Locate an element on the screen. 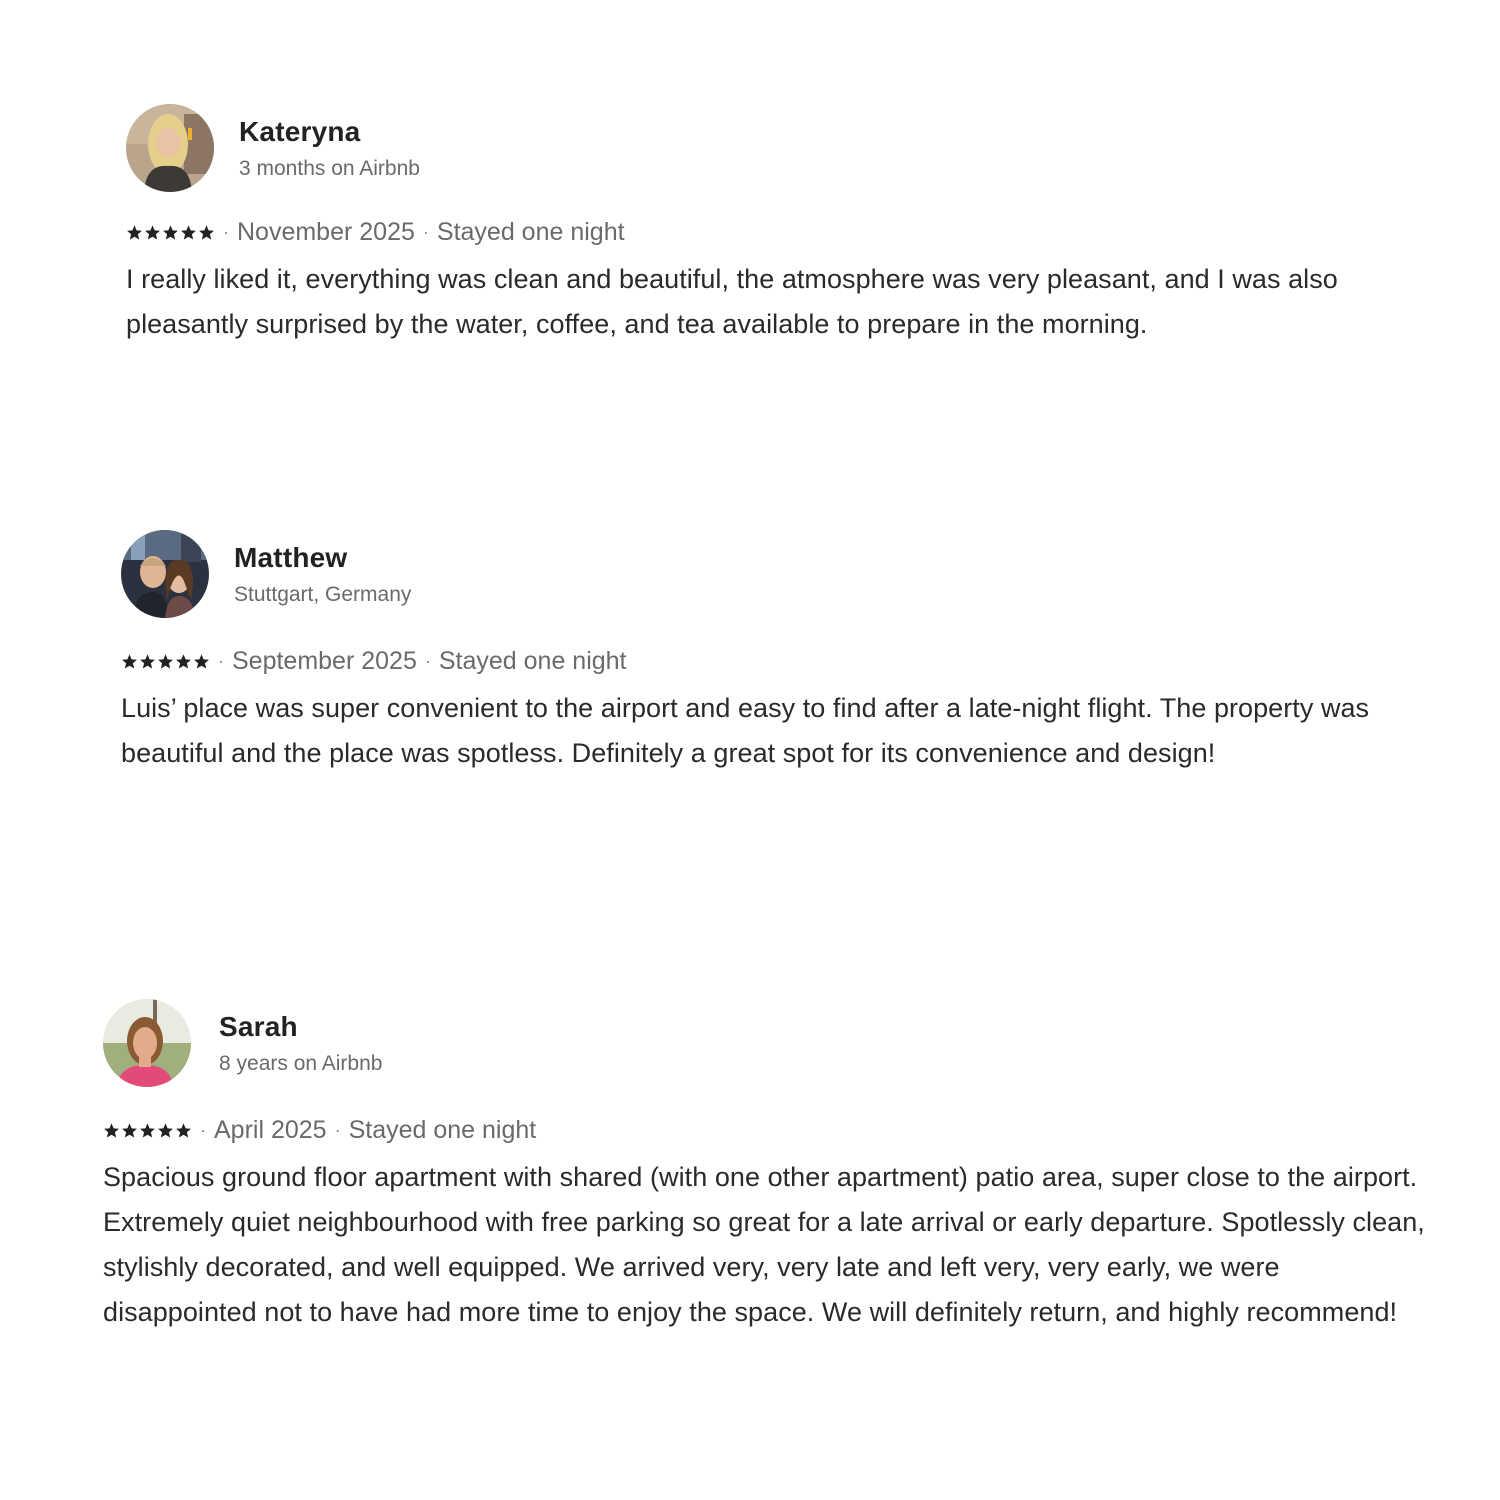  reviewer-info: Matthew Stuttgart, Germany is located at coordinates (322, 574).